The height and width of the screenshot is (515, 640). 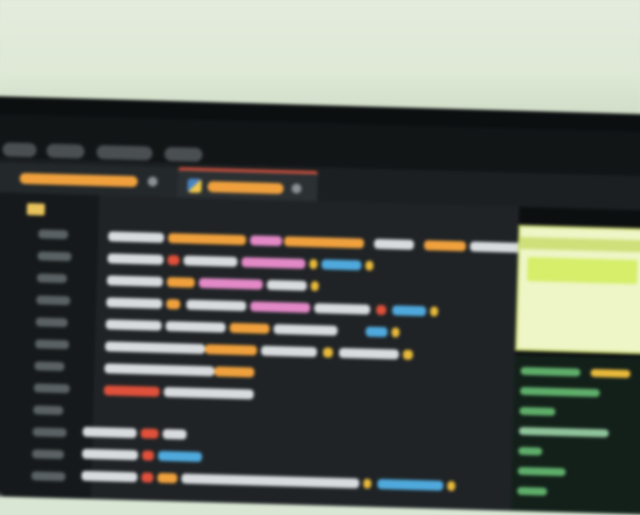 What do you see at coordinates (575, 435) in the screenshot?
I see `output-panel` at bounding box center [575, 435].